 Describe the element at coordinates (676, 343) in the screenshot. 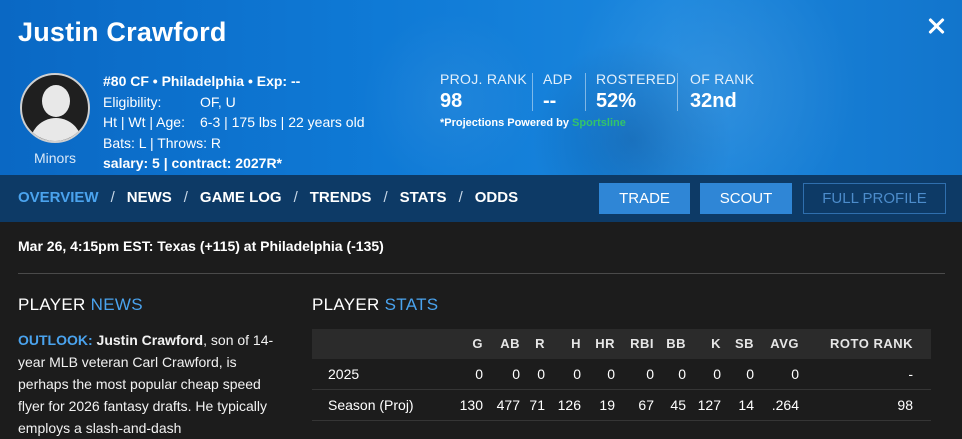

I see `col-header-bb: BB` at that location.